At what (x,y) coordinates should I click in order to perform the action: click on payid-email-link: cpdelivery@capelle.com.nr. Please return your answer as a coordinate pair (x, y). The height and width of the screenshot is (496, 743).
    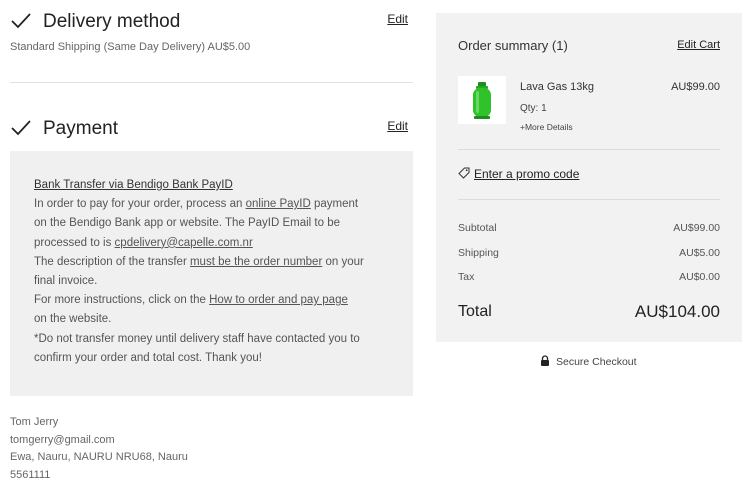
    Looking at the image, I should click on (184, 243).